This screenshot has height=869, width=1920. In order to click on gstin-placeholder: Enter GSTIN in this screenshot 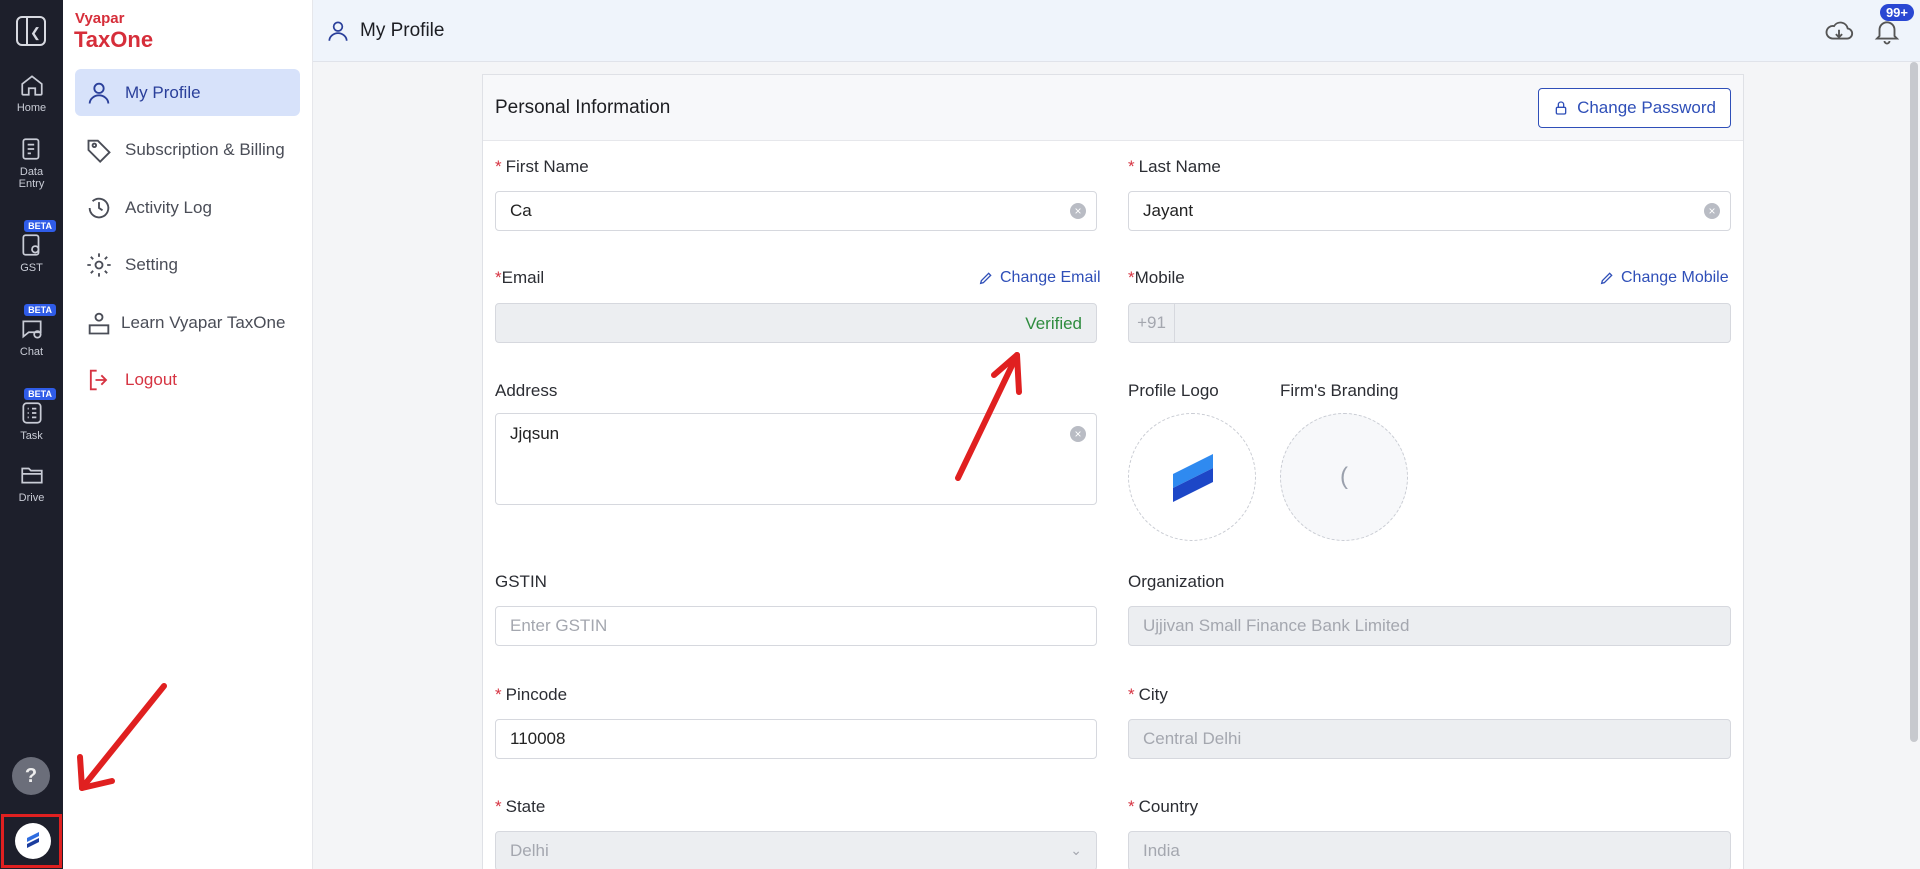, I will do `click(559, 625)`.